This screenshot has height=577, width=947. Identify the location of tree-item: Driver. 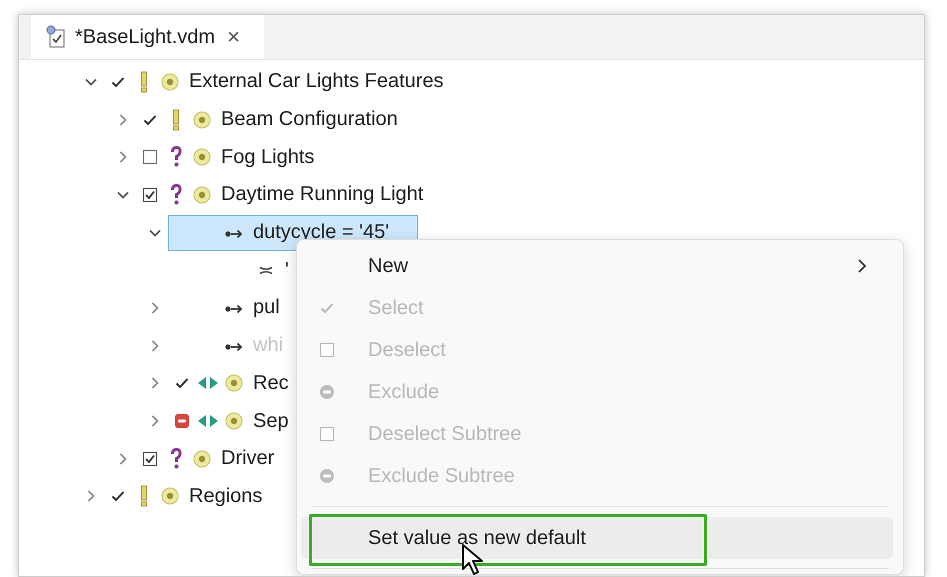
(206, 458).